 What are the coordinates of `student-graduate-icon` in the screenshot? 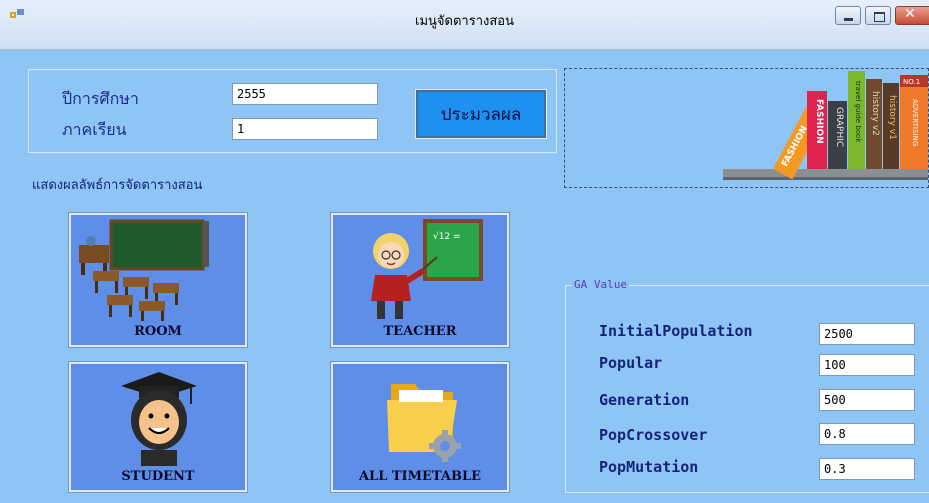 It's located at (159, 419).